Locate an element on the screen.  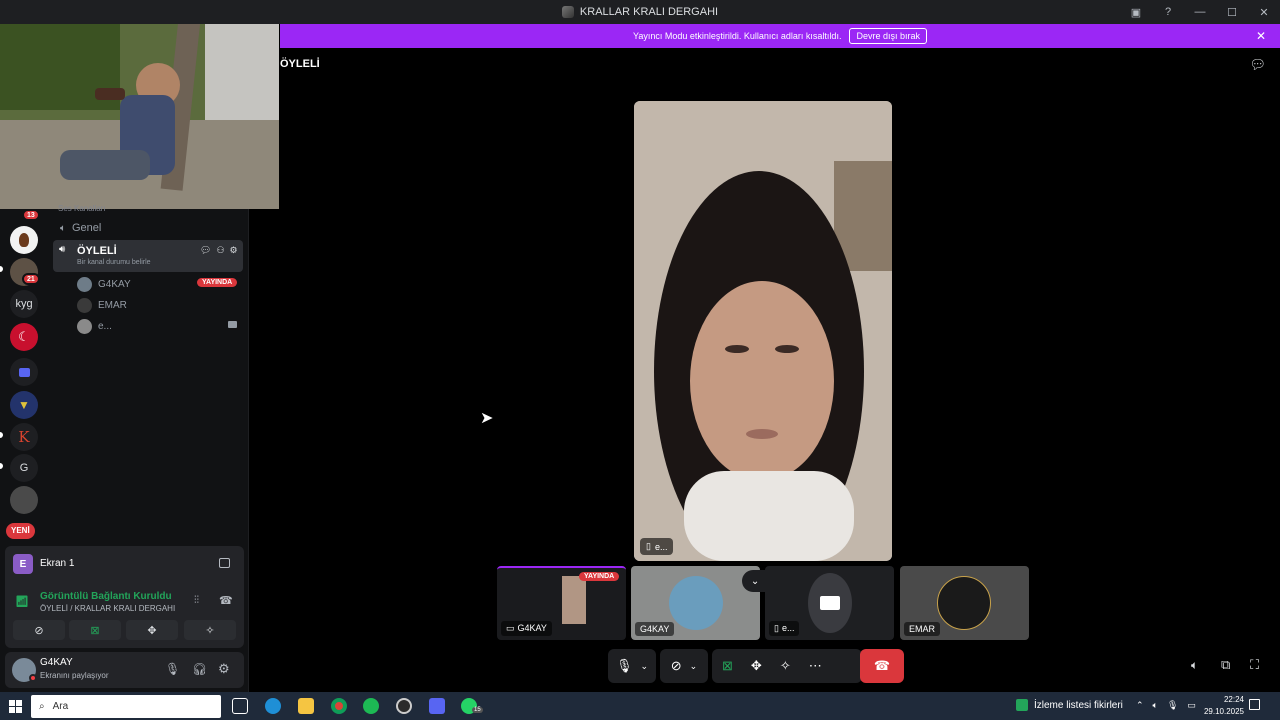
end-call-button: ☎ is located at coordinates (882, 666).